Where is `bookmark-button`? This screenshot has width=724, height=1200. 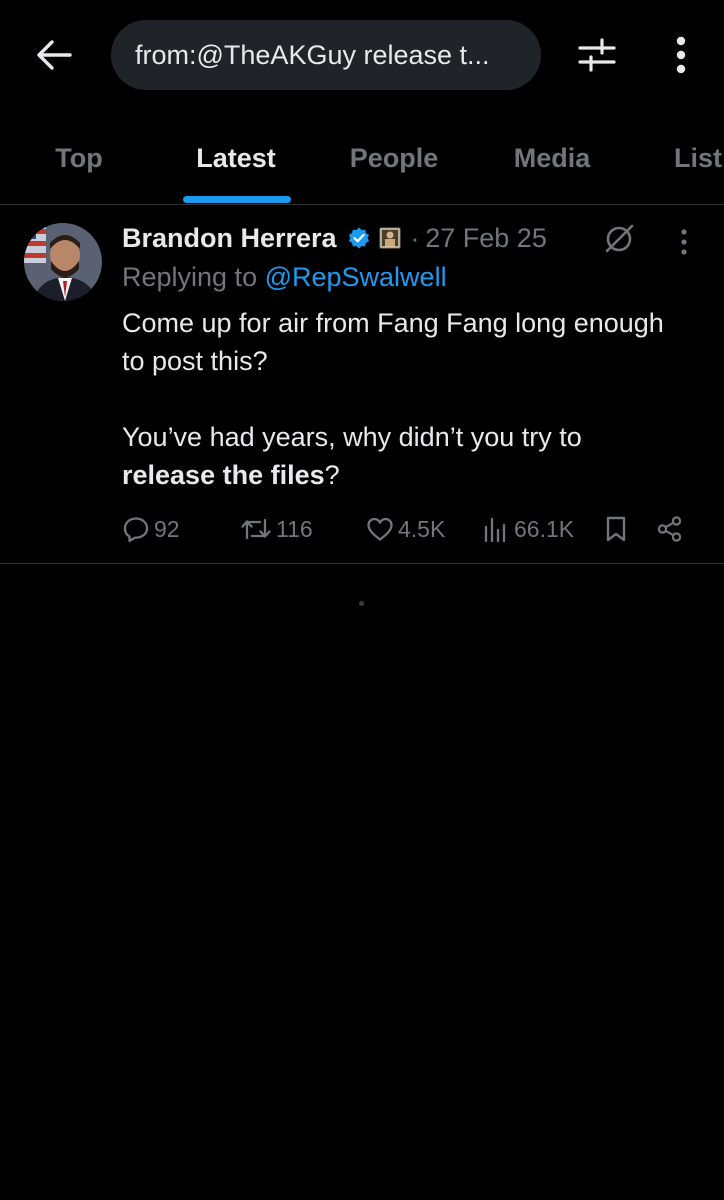 bookmark-button is located at coordinates (616, 529).